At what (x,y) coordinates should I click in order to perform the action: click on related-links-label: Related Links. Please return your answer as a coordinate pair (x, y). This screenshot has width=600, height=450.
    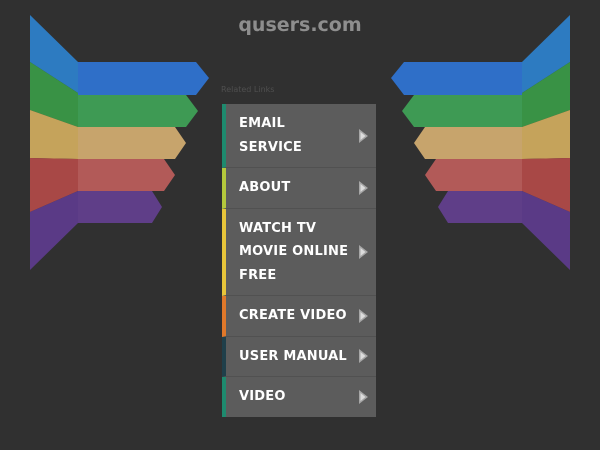
    Looking at the image, I should click on (248, 89).